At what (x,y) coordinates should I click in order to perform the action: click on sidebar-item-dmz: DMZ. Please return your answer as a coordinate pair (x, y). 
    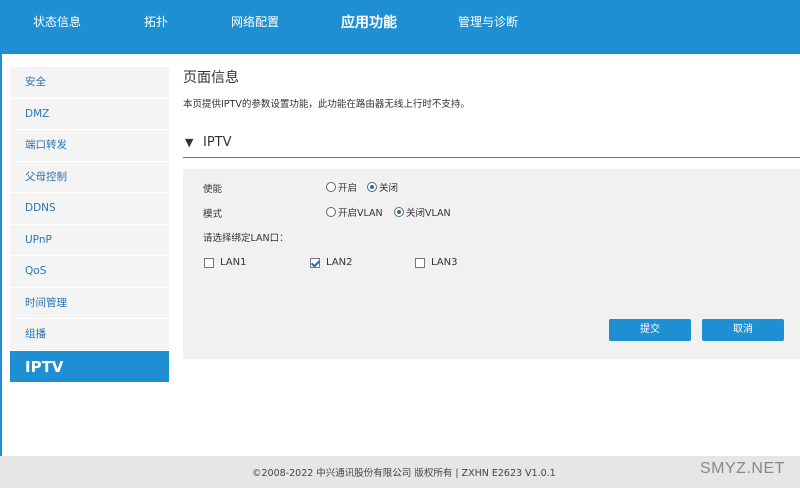
    Looking at the image, I should click on (89, 114).